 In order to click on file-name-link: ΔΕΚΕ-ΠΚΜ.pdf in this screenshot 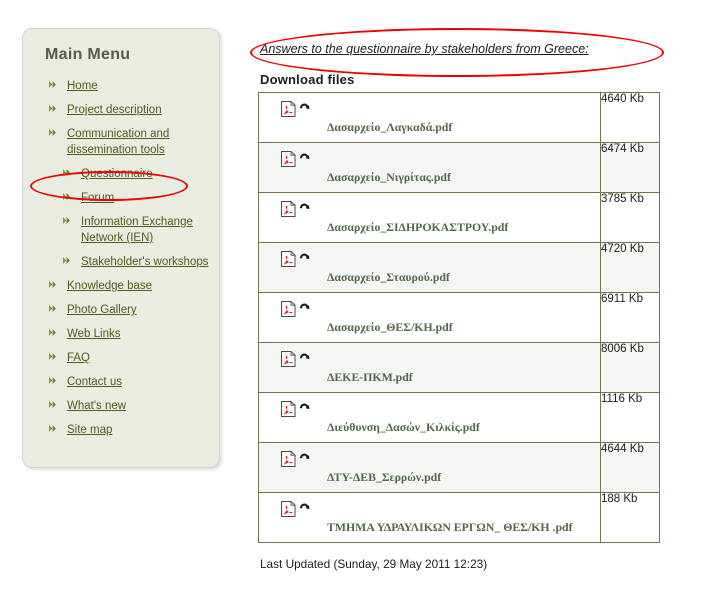, I will do `click(370, 377)`.